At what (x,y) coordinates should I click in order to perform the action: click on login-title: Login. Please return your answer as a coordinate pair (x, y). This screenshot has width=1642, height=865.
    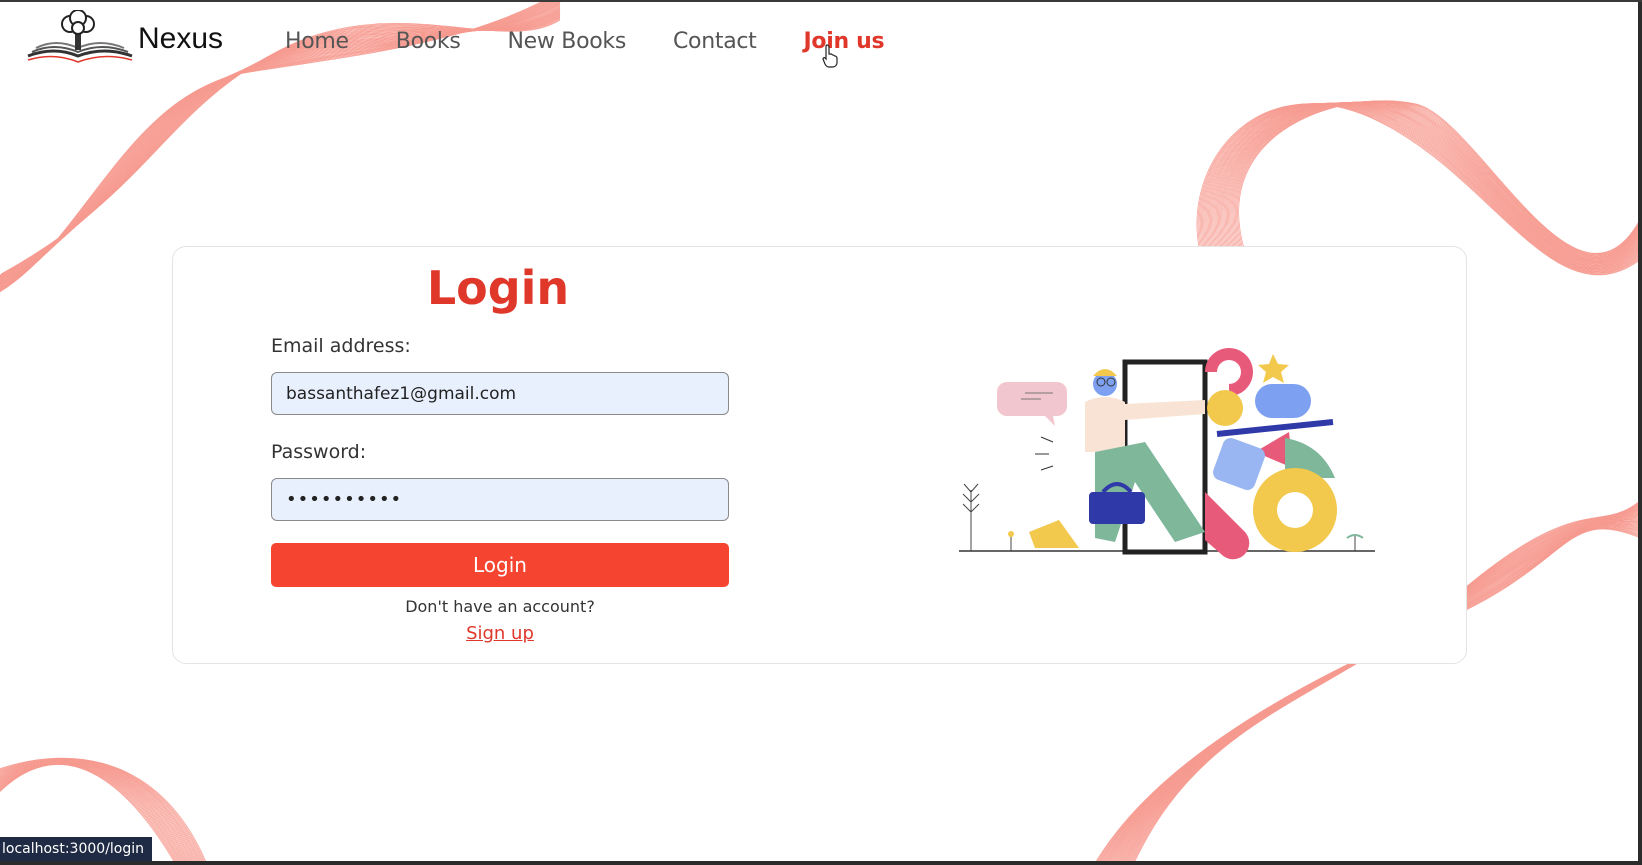
    Looking at the image, I should click on (498, 288).